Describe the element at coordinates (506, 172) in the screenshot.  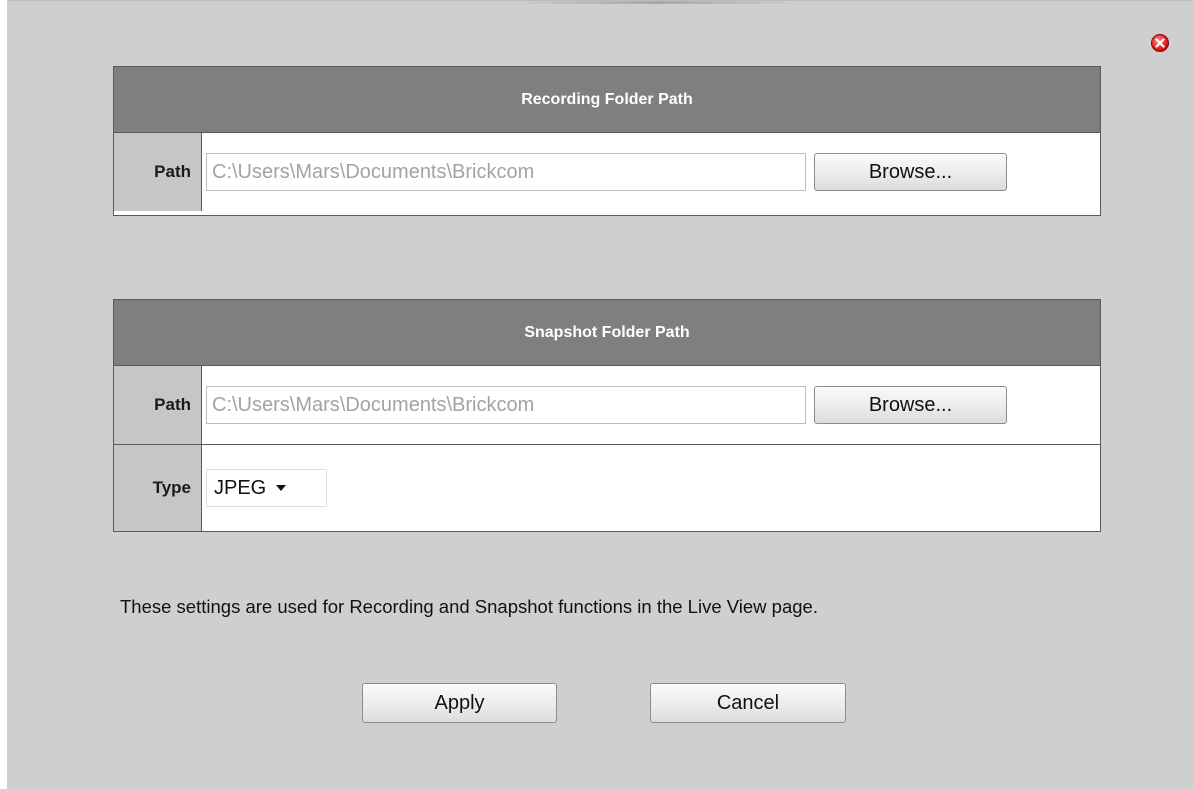
I see `recording-path-input` at that location.